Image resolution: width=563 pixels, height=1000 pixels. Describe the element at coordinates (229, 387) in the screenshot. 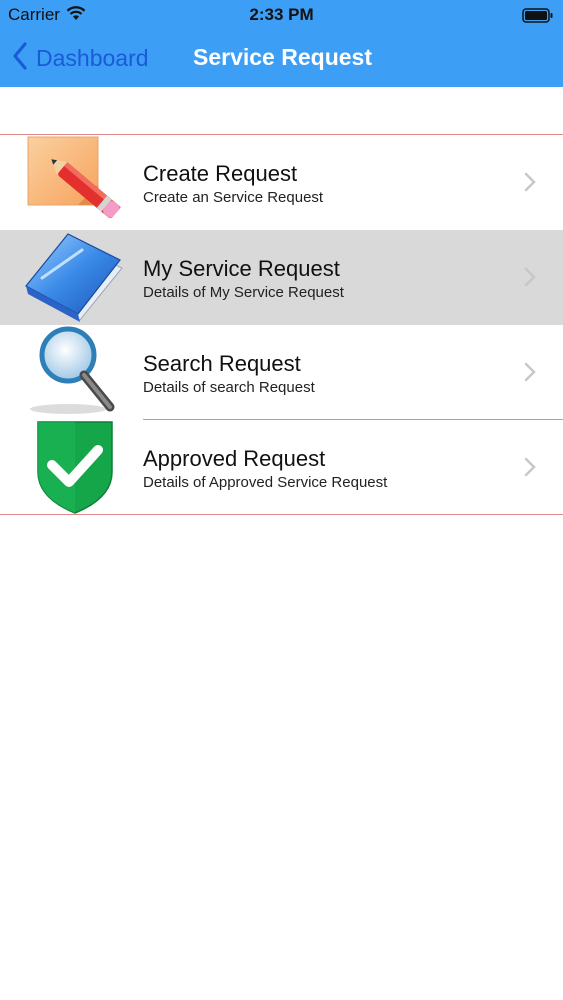

I see `item-subtitle: Details of search Request` at that location.